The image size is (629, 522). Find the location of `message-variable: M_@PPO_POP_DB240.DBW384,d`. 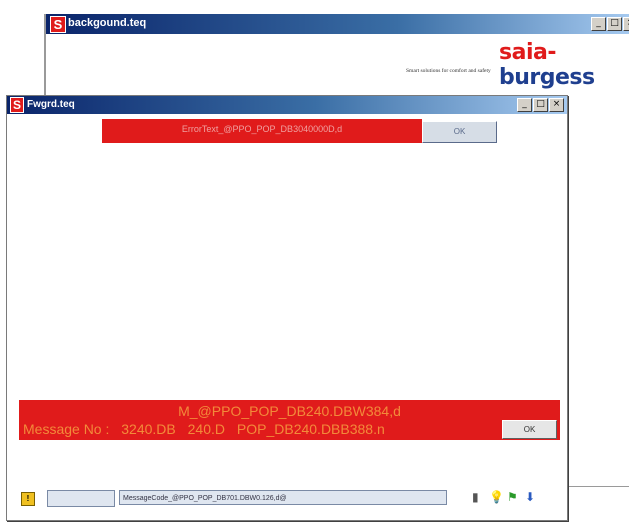

message-variable: M_@PPO_POP_DB240.DBW384,d is located at coordinates (289, 411).